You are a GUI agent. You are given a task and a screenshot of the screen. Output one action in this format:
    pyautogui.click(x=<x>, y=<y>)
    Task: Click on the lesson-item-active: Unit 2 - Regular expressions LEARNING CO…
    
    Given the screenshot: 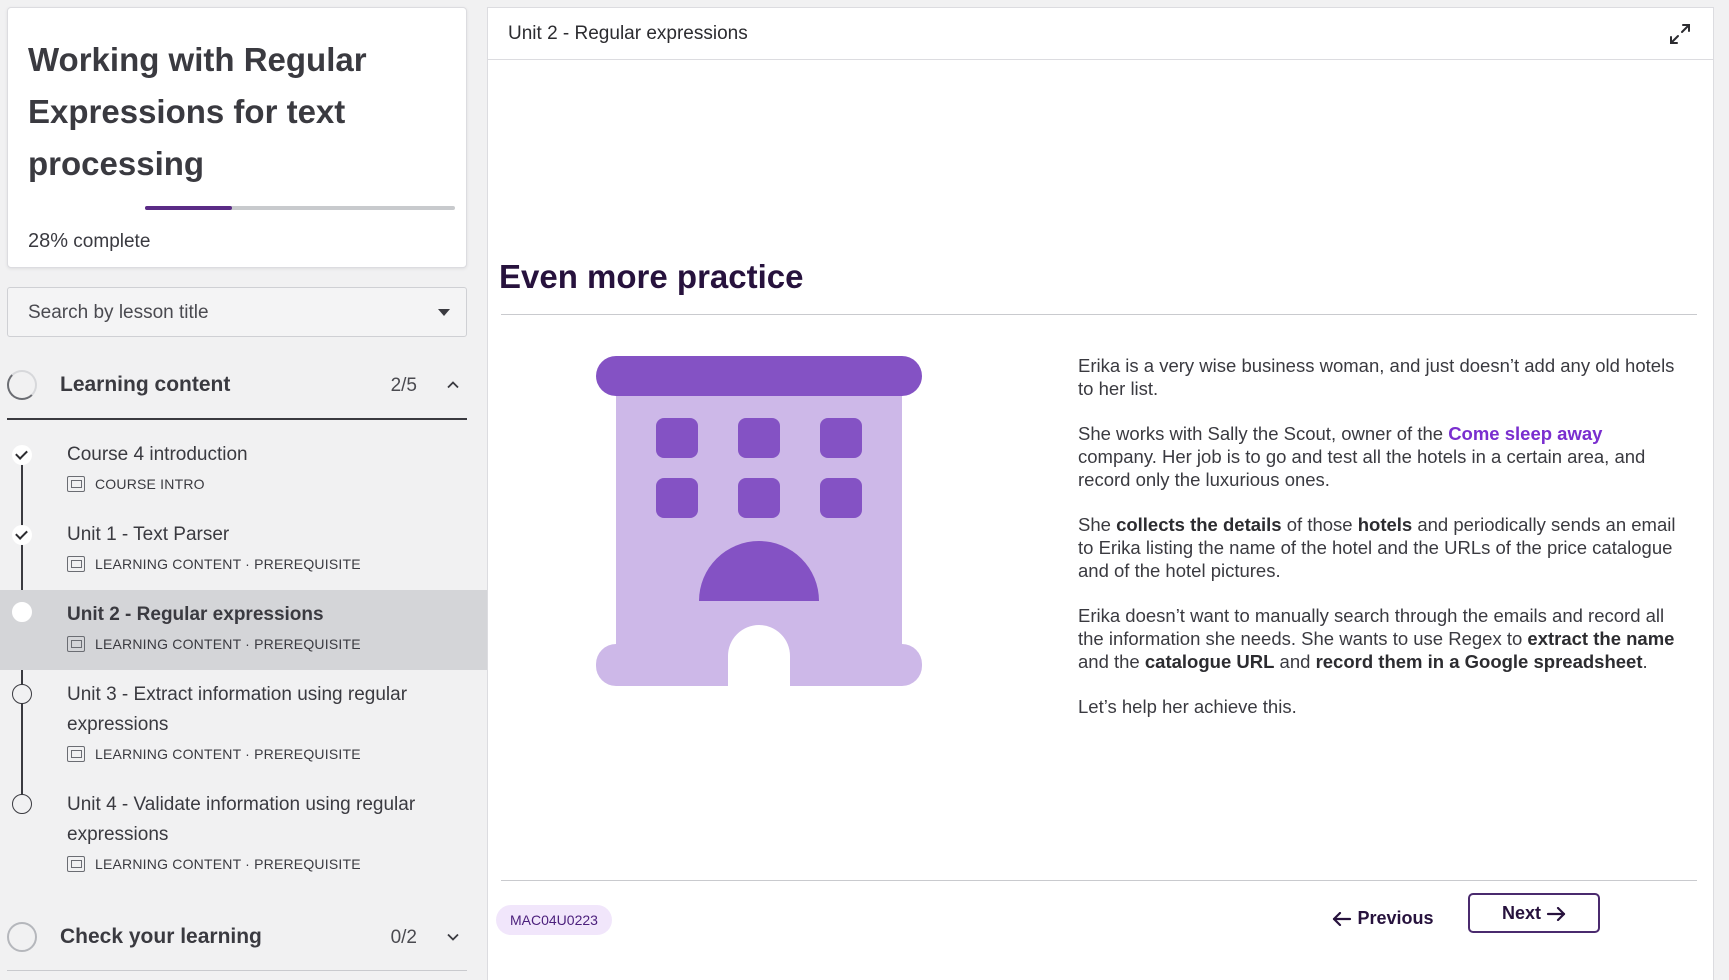 What is the action you would take?
    pyautogui.click(x=243, y=630)
    